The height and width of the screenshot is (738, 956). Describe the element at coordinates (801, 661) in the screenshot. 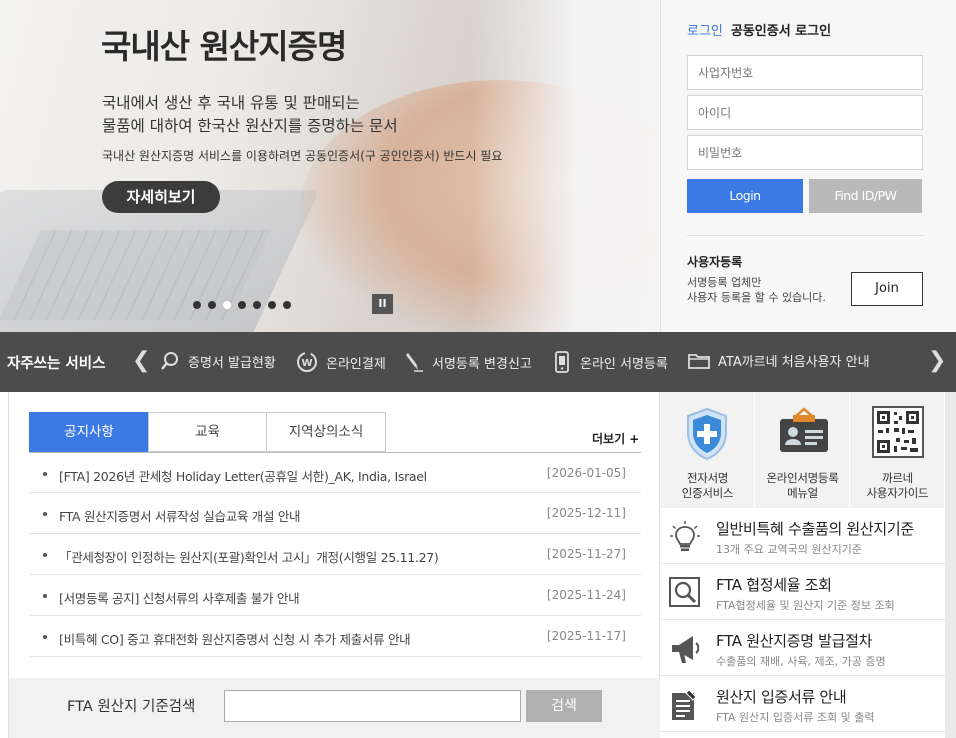

I see `quick-link-subtitle: 수출품의 재배, 사육, 제조, 가공 증명` at that location.